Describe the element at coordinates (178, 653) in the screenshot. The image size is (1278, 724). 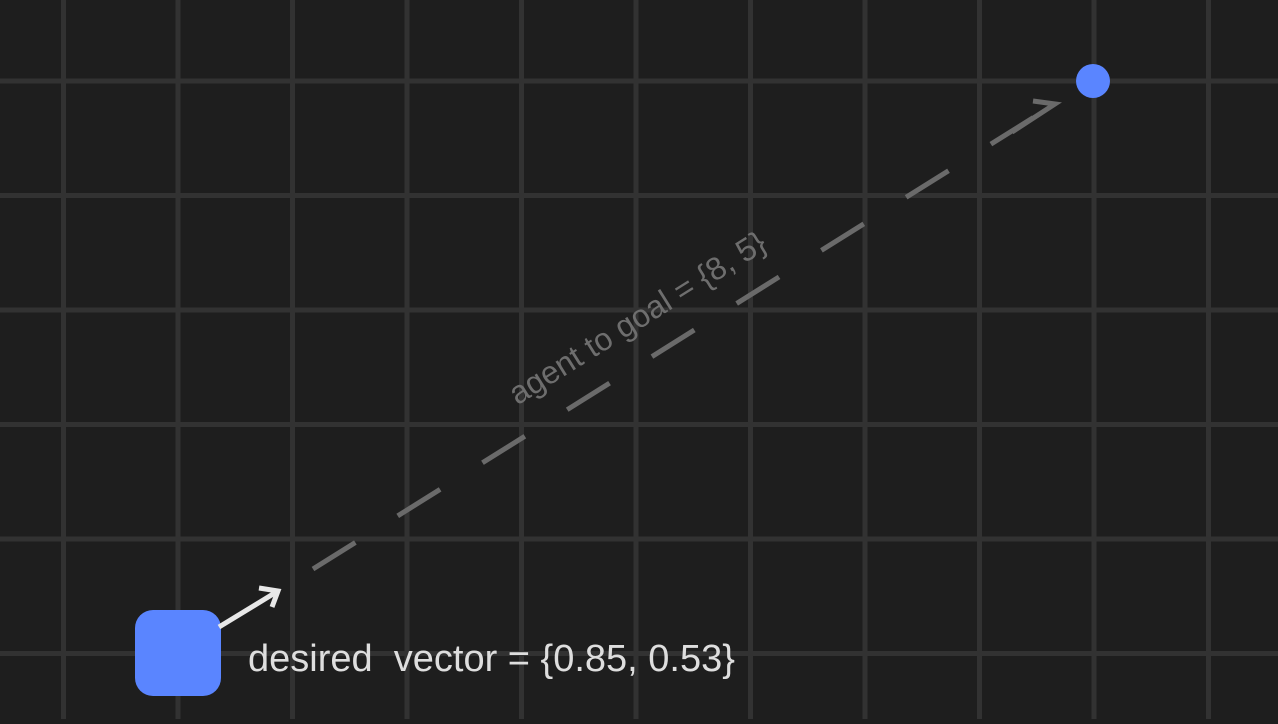
I see `agent-square` at that location.